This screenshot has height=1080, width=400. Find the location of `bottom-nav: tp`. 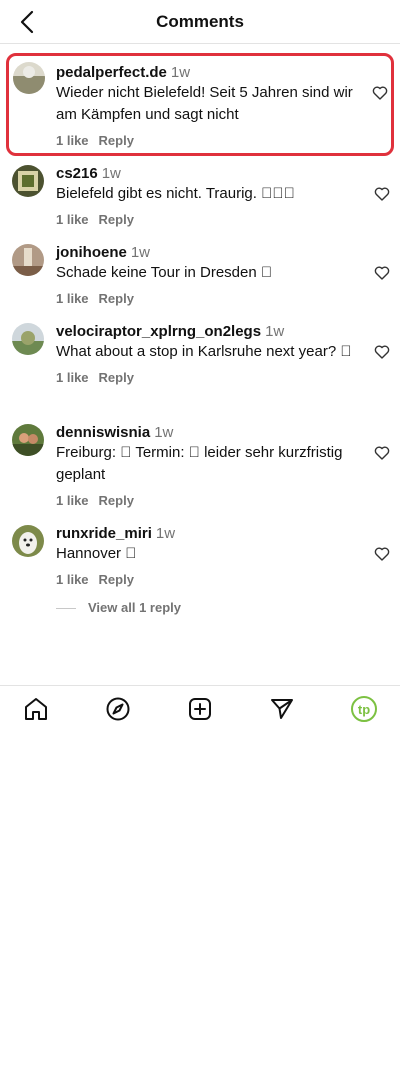

bottom-nav: tp is located at coordinates (200, 708).